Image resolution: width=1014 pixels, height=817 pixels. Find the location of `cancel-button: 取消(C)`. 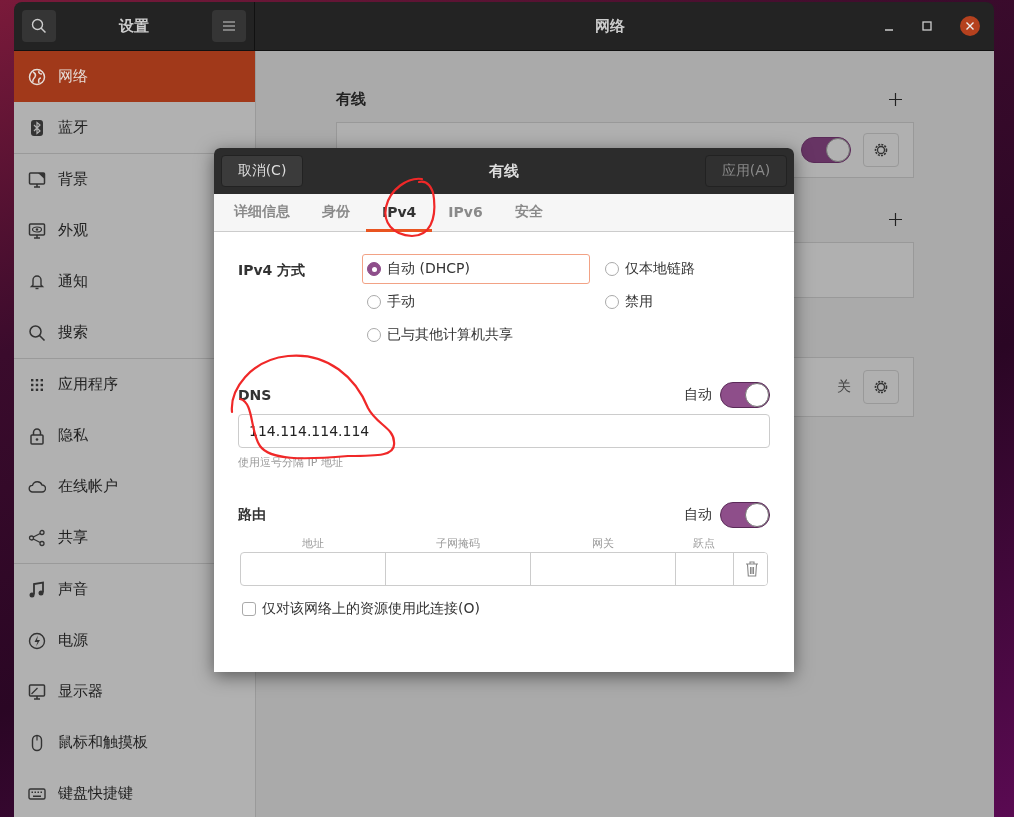

cancel-button: 取消(C) is located at coordinates (262, 171).